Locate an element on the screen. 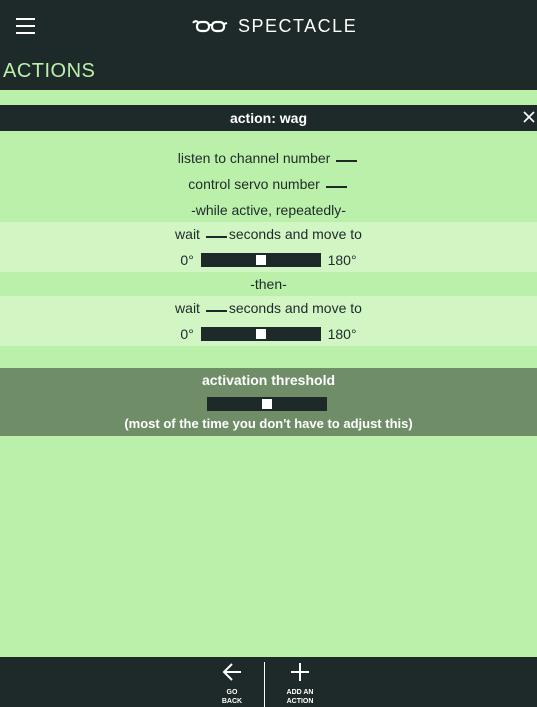 The width and height of the screenshot is (537, 707). then-label: -then- is located at coordinates (268, 284).